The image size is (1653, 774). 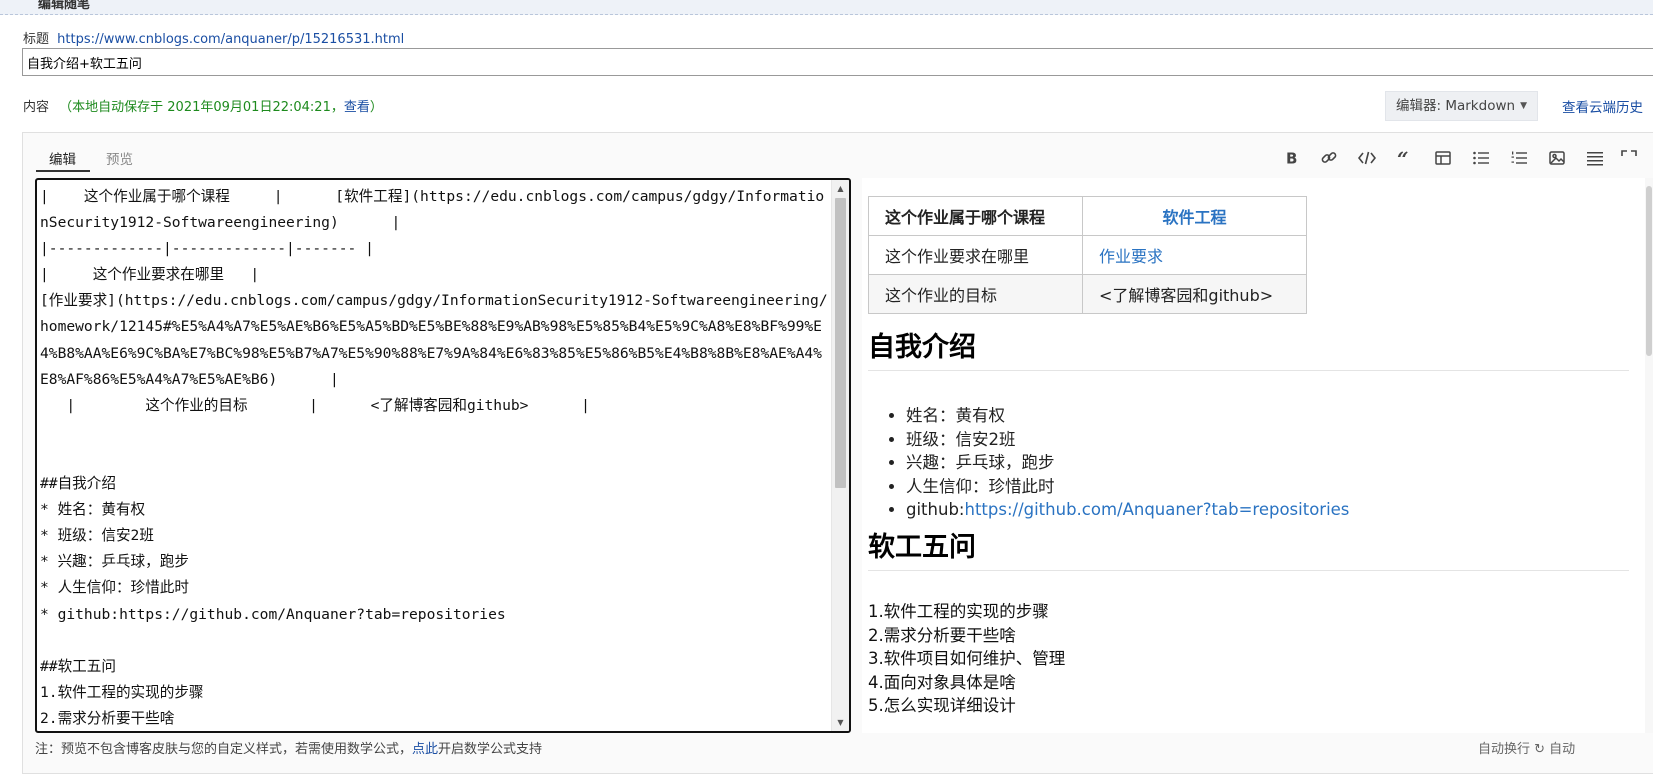 I want to click on tab-preview: 预览, so click(x=119, y=158).